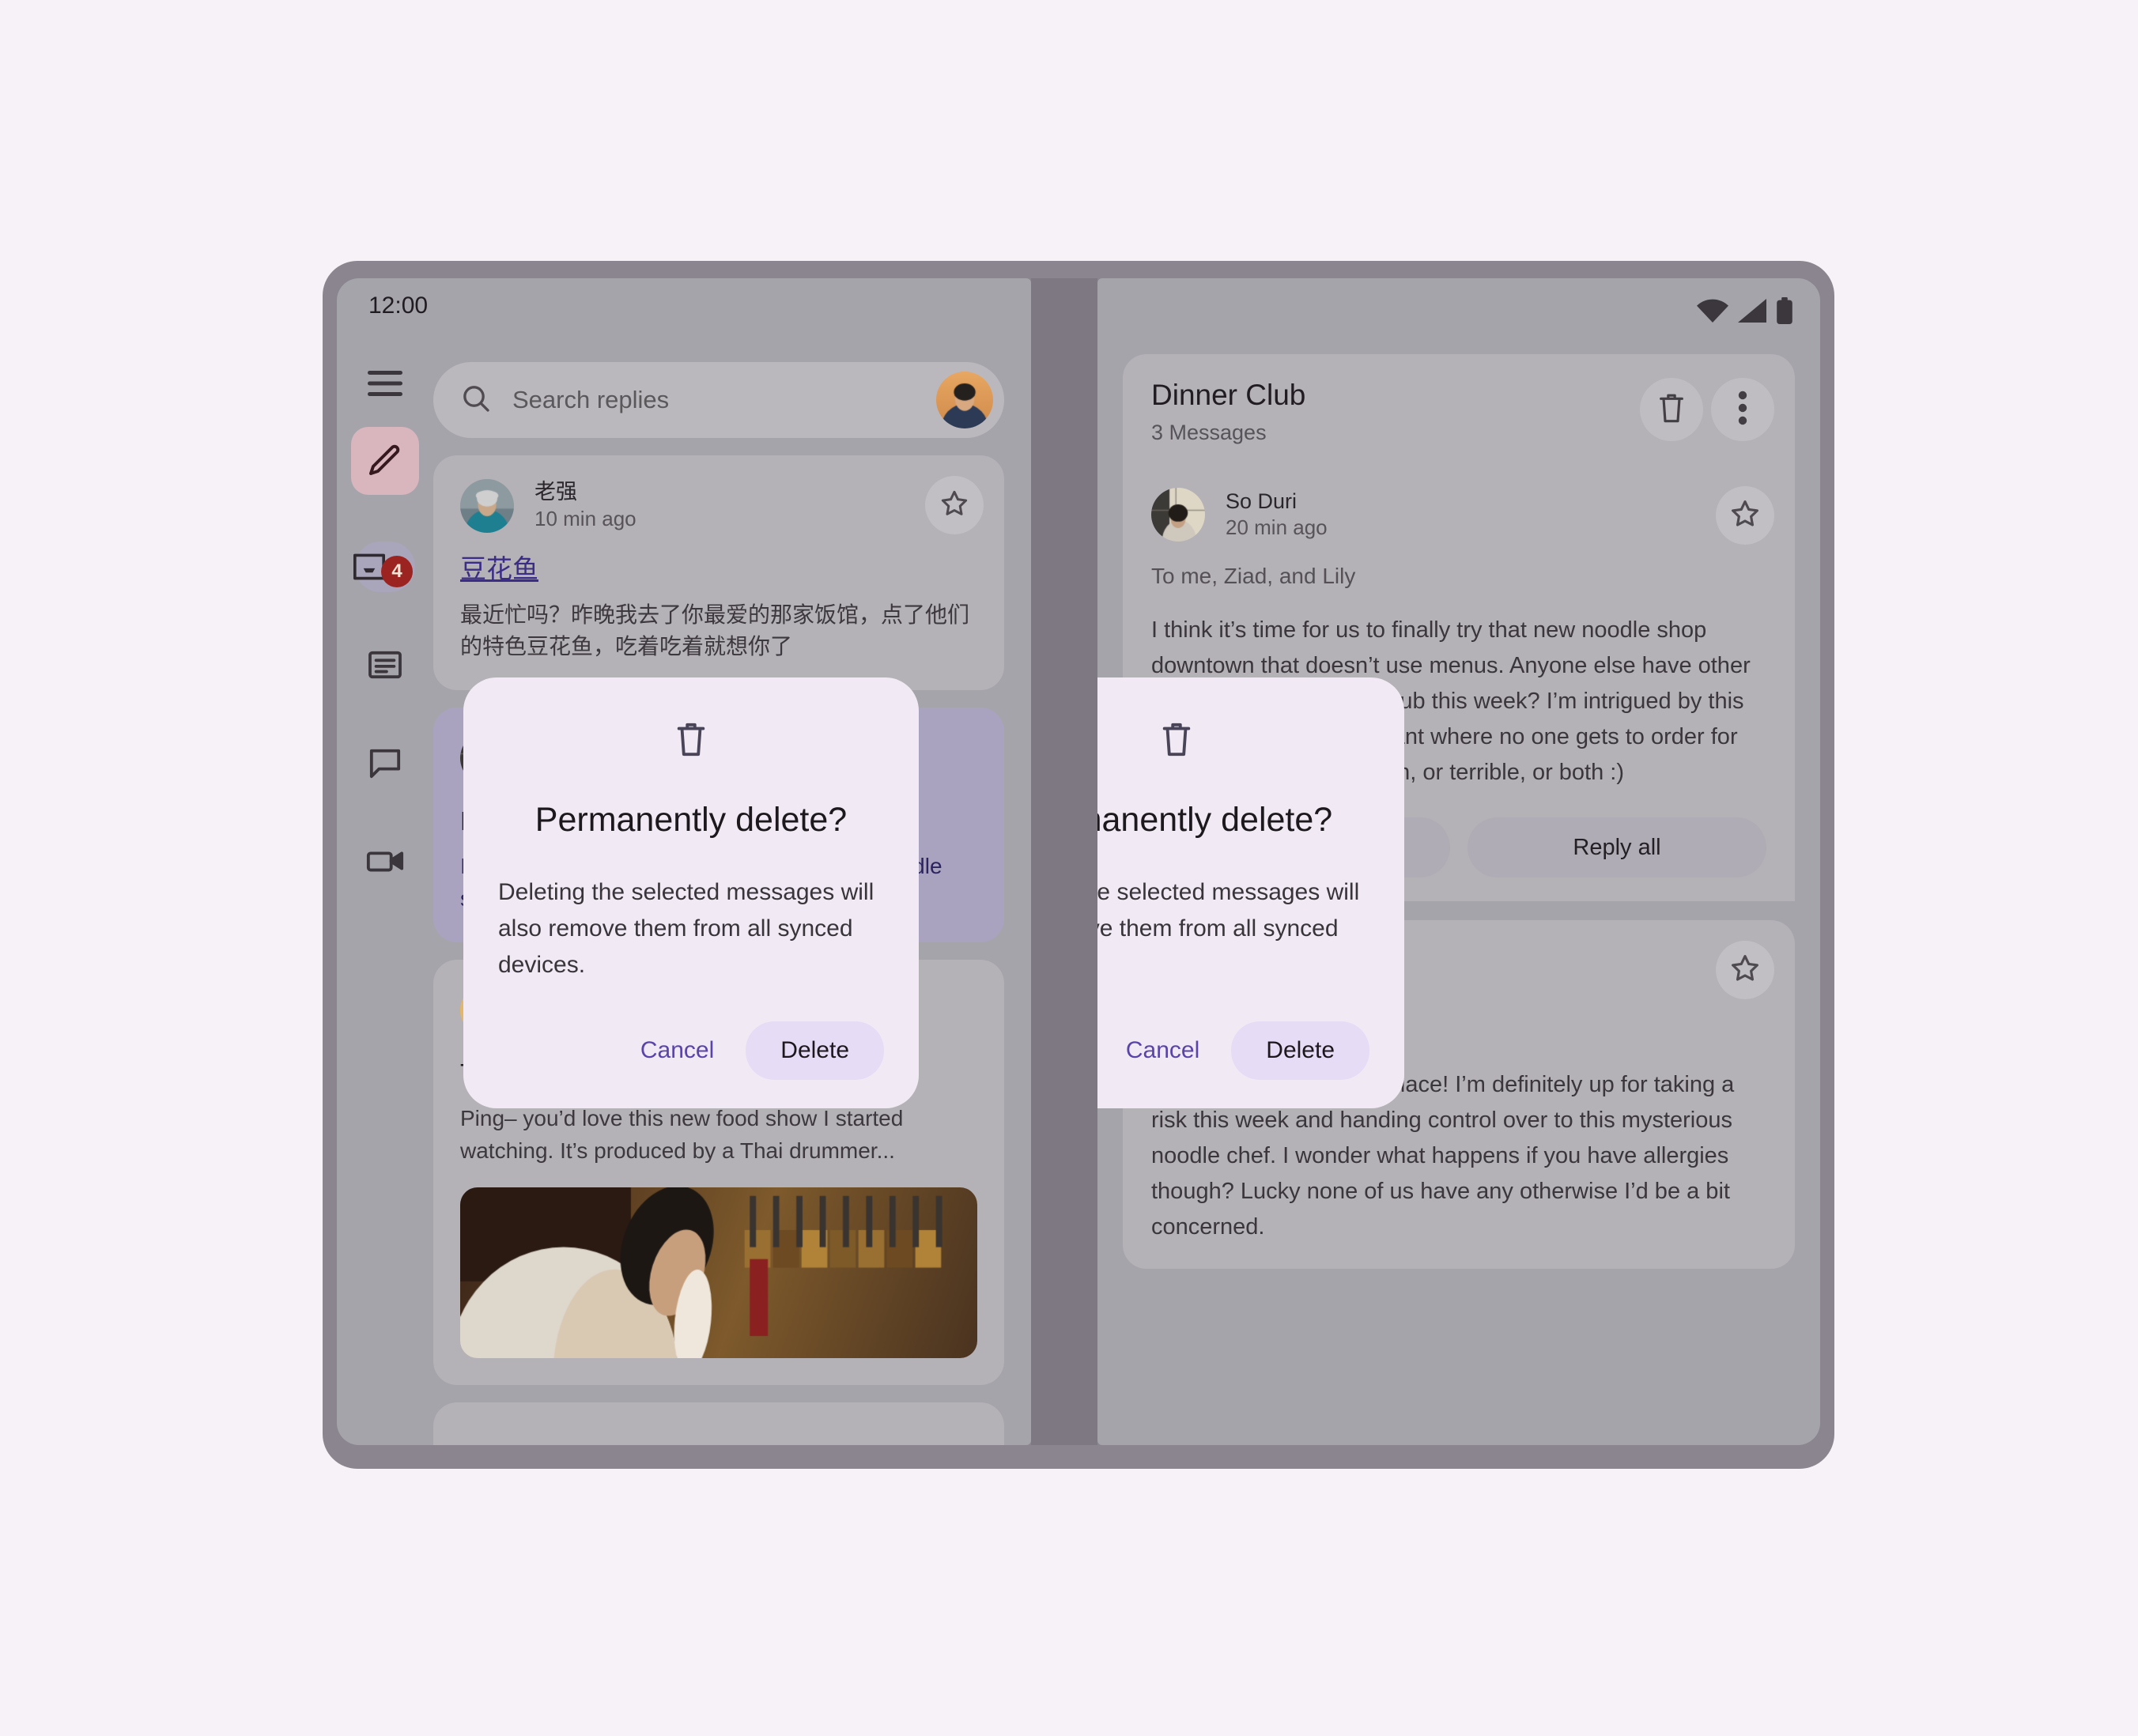  I want to click on message-subject: 豆花鱼, so click(718, 569).